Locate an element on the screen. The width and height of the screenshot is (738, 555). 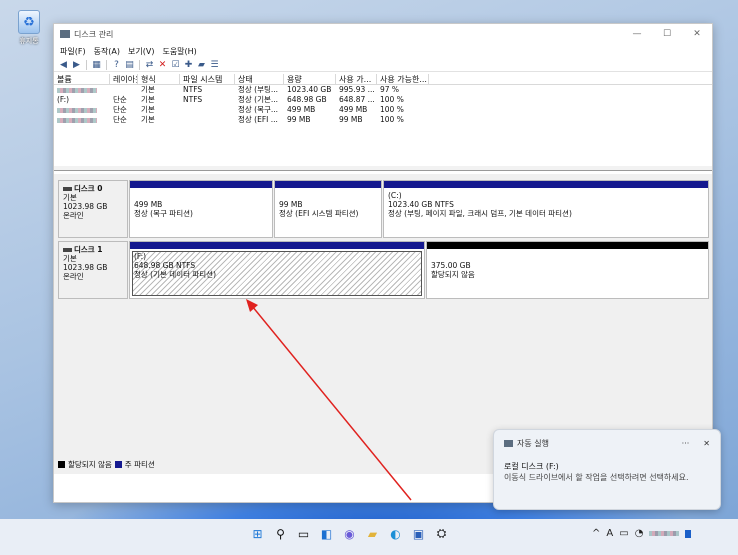
chat-icon: ◉ is located at coordinates (349, 533).